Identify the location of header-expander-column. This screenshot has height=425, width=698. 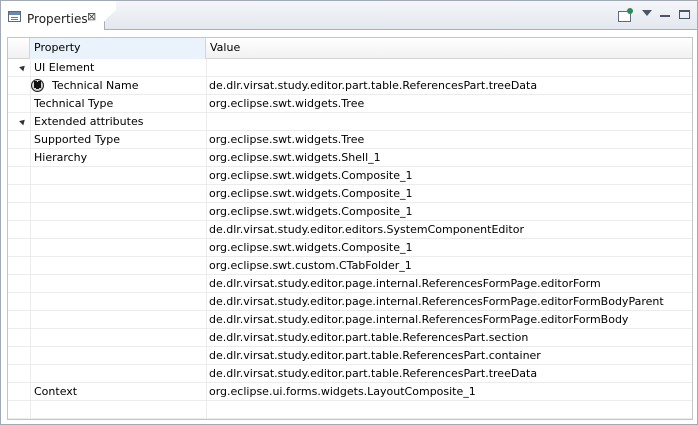
(19, 48).